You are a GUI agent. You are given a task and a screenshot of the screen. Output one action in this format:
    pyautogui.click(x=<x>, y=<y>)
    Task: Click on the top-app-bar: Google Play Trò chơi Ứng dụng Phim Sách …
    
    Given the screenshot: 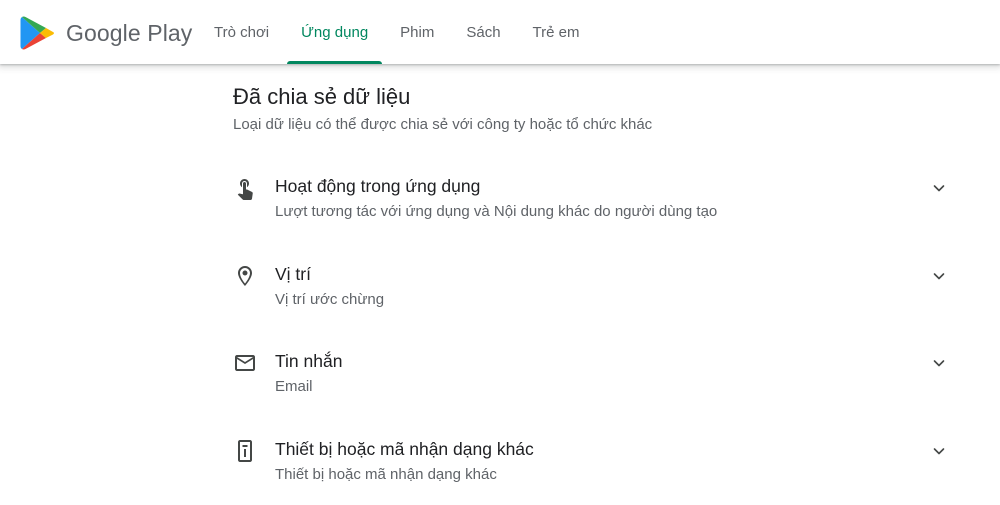 What is the action you would take?
    pyautogui.click(x=500, y=32)
    